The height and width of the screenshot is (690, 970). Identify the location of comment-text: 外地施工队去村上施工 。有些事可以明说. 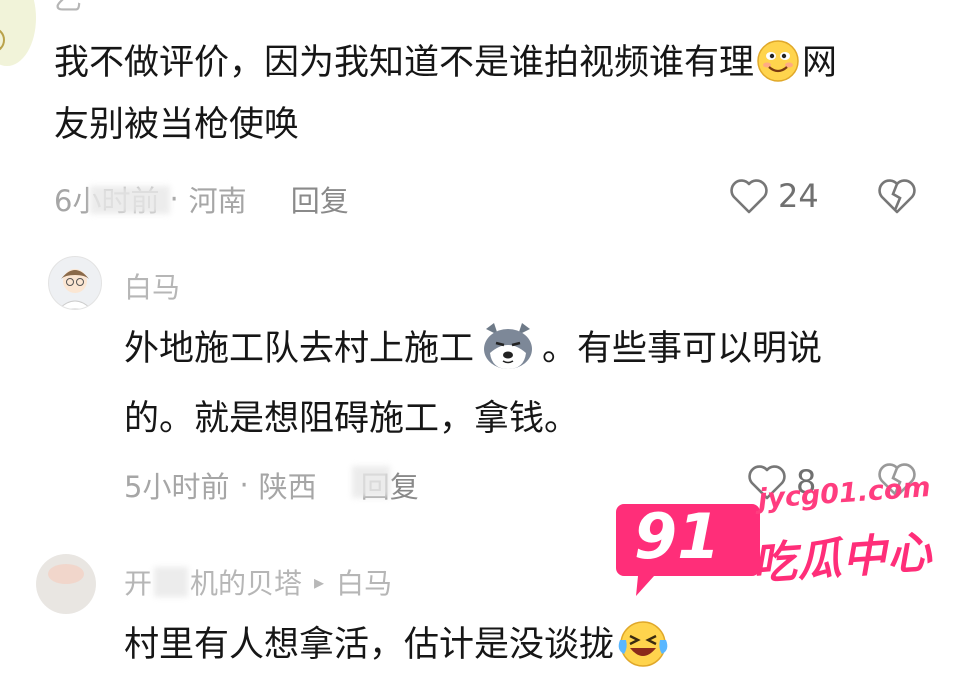
(473, 349).